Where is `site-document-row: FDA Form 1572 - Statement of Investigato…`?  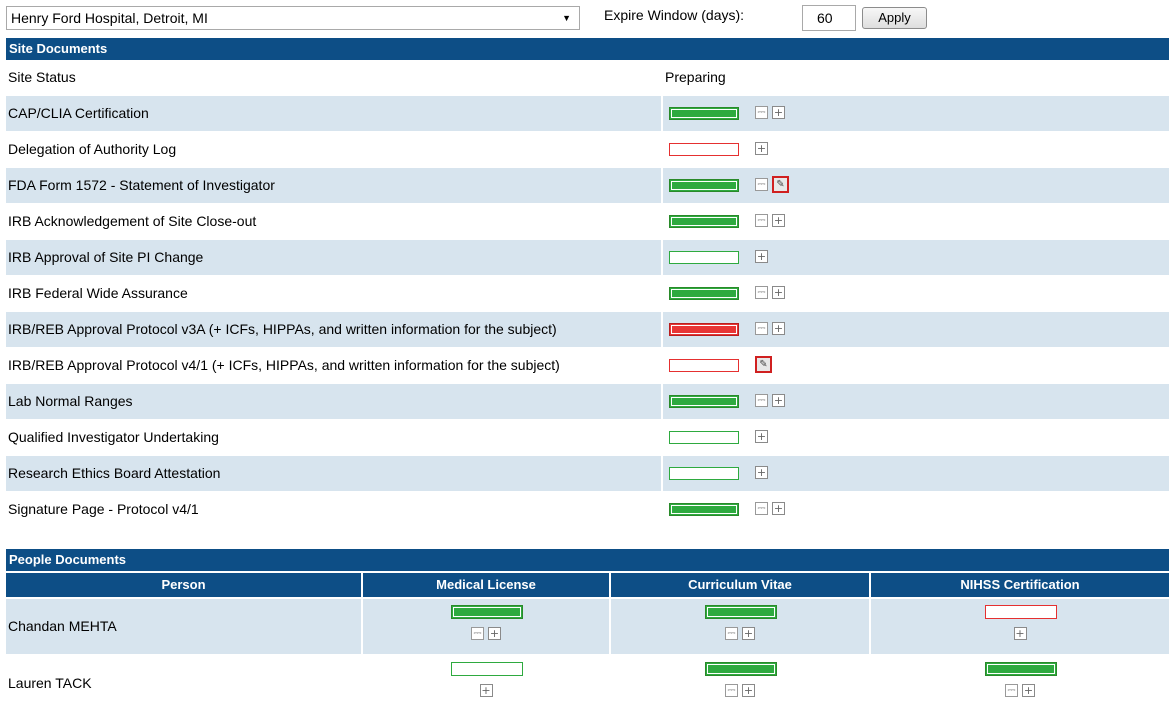 site-document-row: FDA Form 1572 - Statement of Investigato… is located at coordinates (587, 186).